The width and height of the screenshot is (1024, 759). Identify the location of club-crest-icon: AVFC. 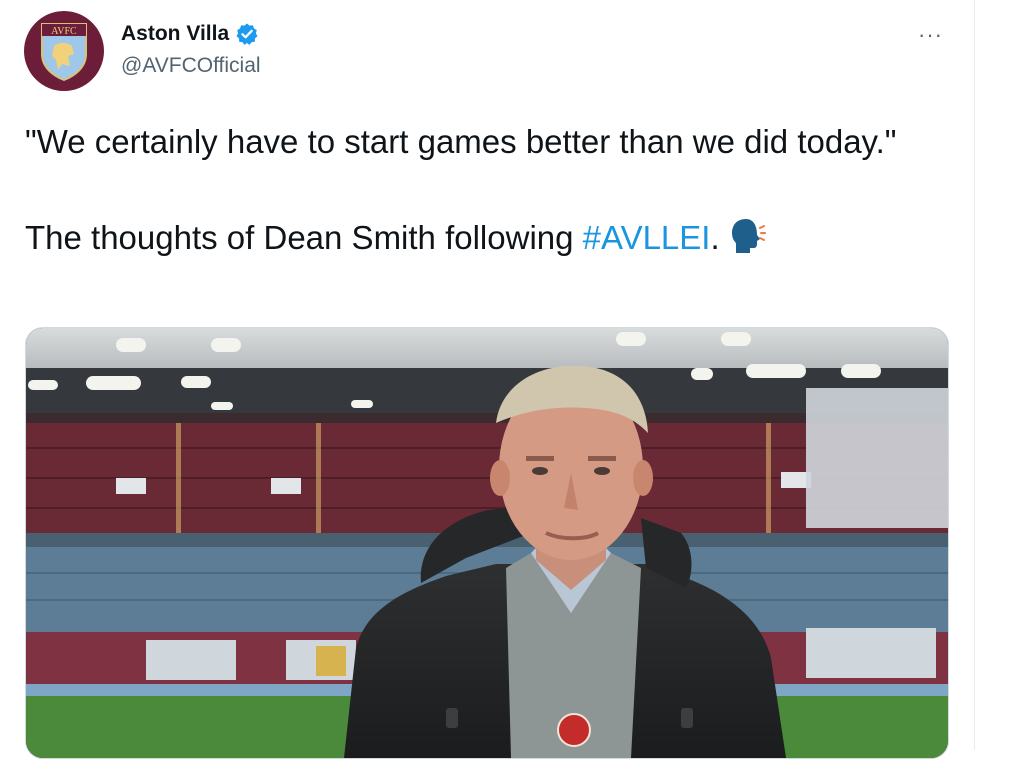
(64, 52).